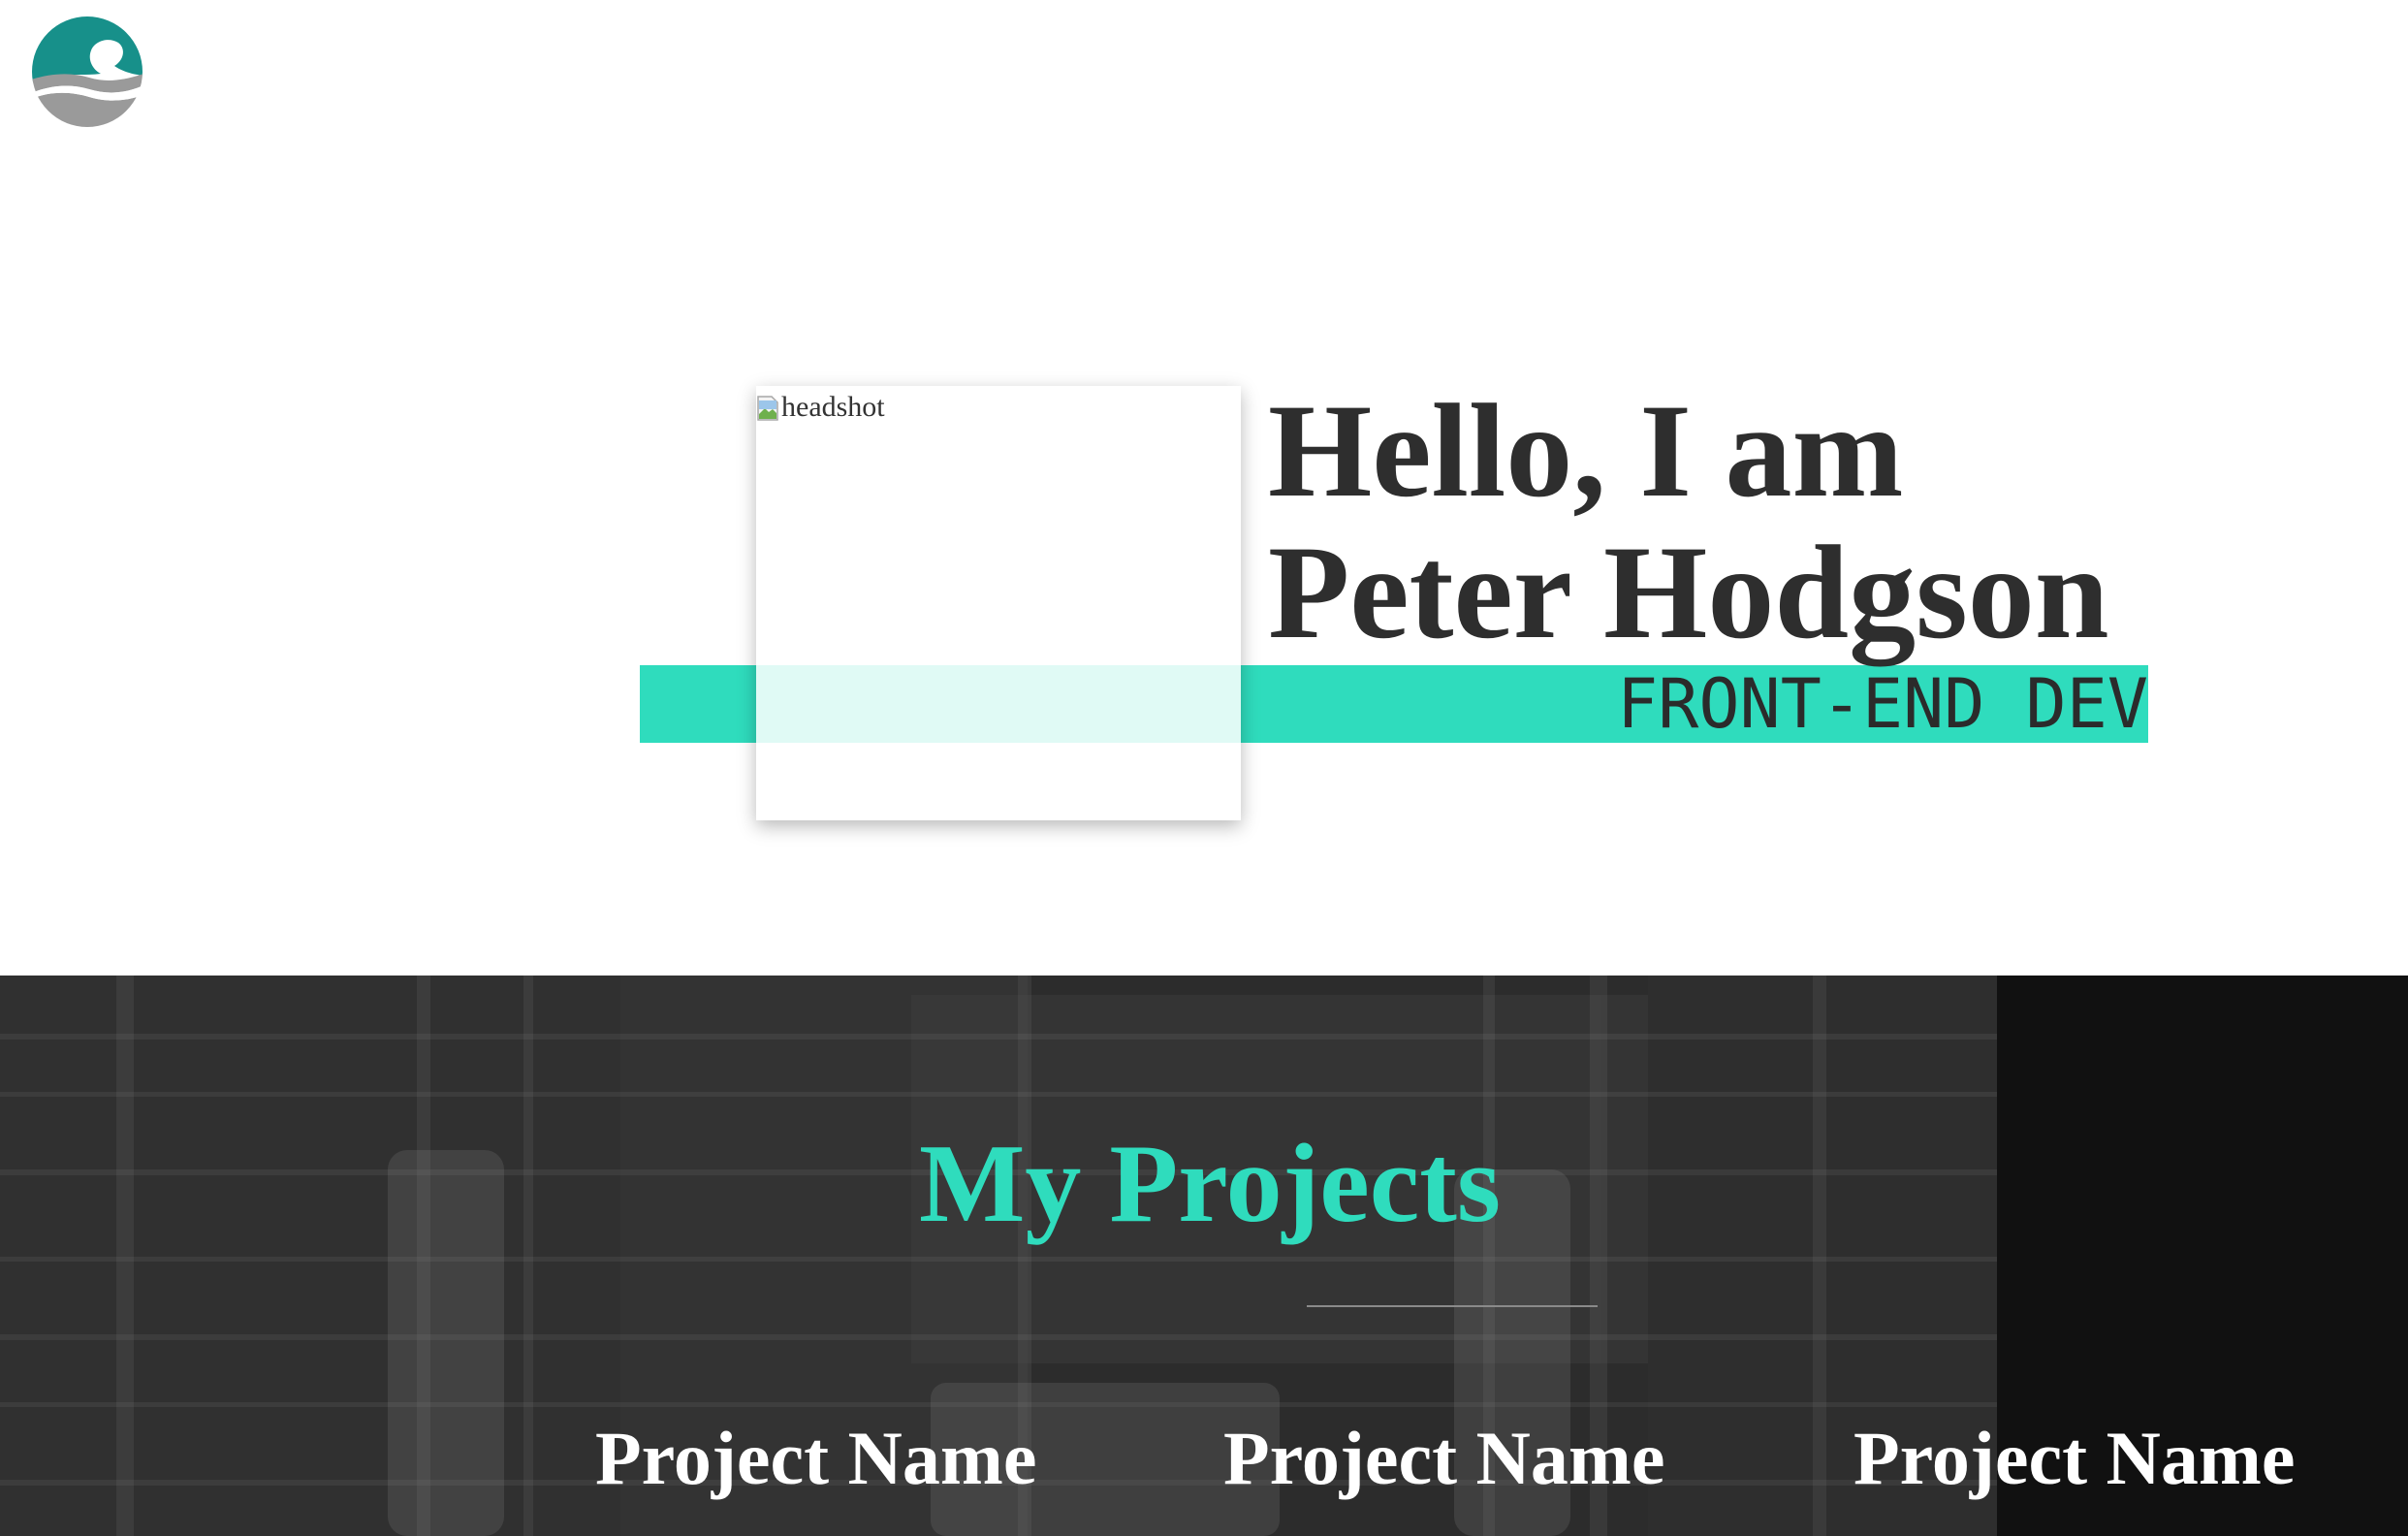  What do you see at coordinates (833, 407) in the screenshot?
I see `headshot-alt-text: headshot` at bounding box center [833, 407].